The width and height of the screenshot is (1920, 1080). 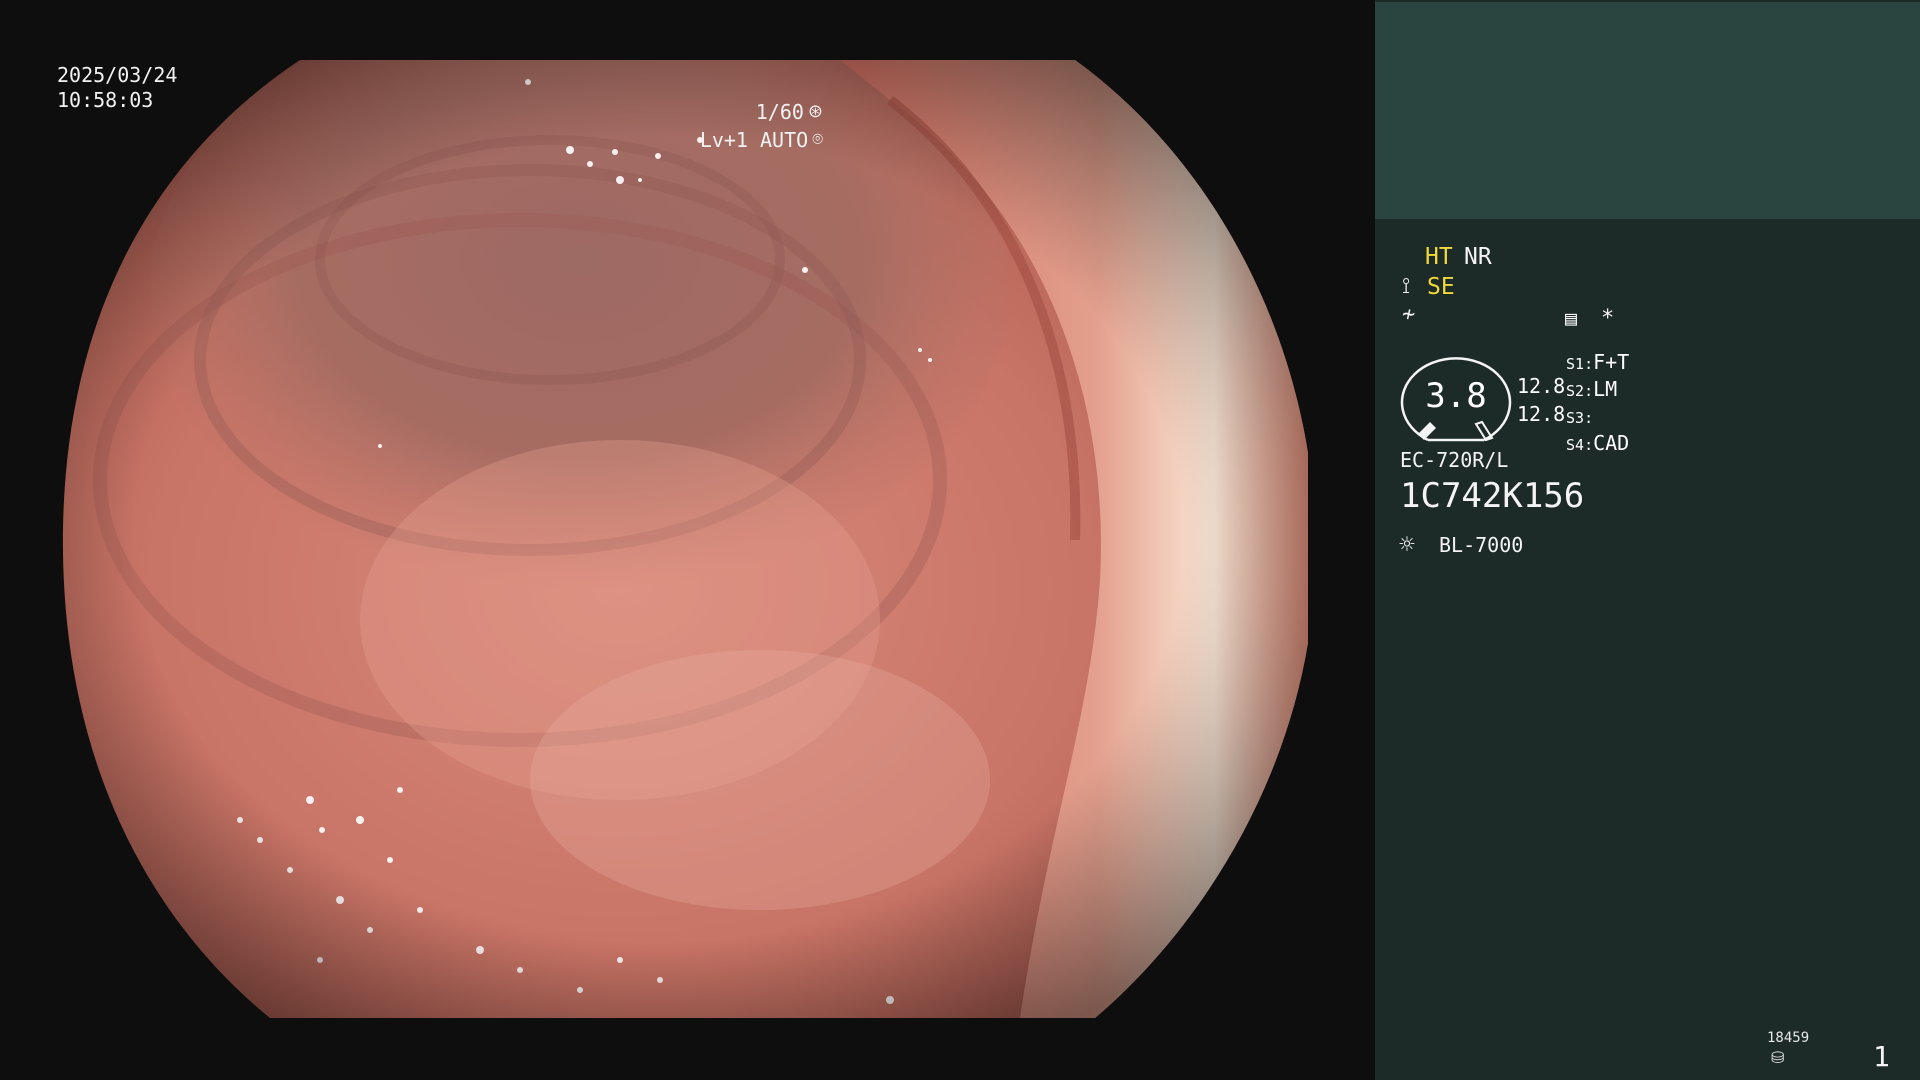 What do you see at coordinates (1575, 445) in the screenshot?
I see `switch-label: S4` at bounding box center [1575, 445].